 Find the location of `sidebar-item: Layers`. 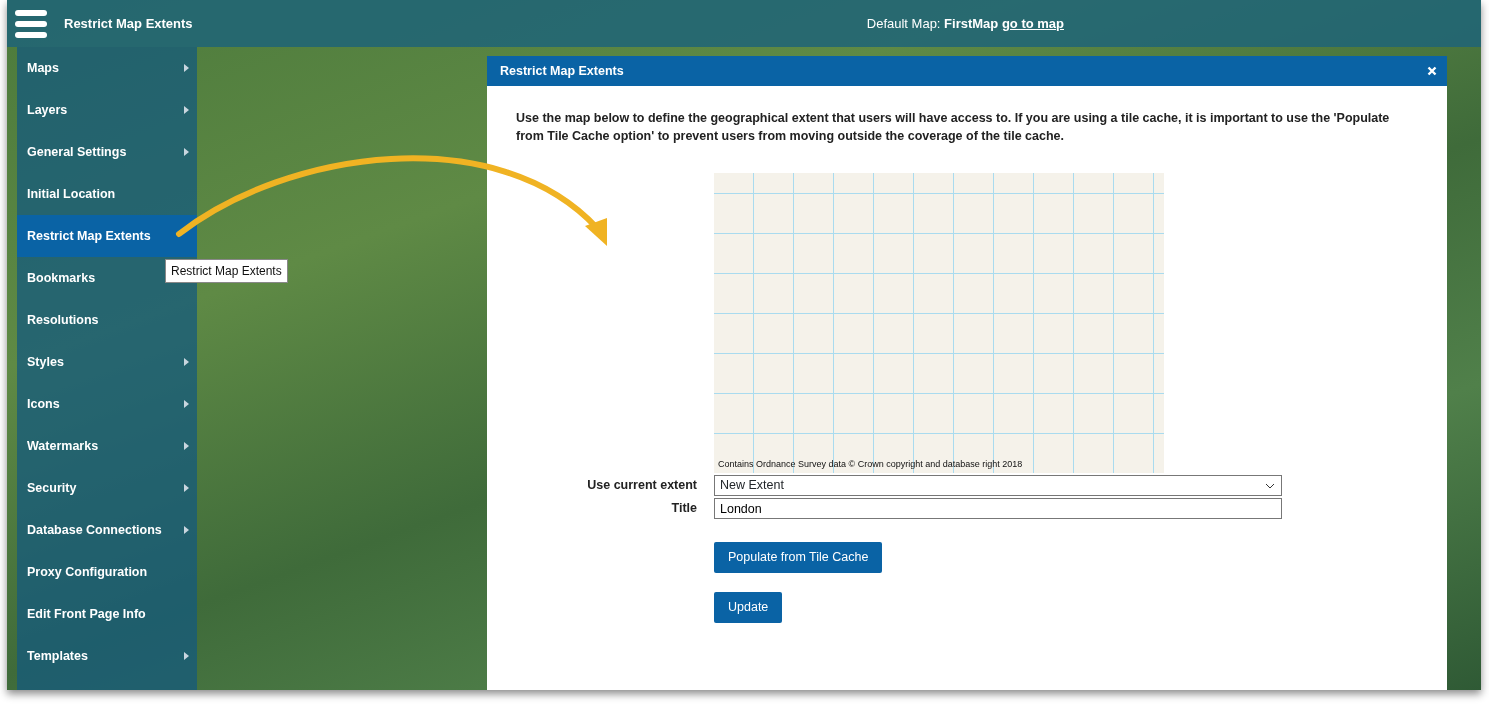

sidebar-item: Layers is located at coordinates (107, 110).